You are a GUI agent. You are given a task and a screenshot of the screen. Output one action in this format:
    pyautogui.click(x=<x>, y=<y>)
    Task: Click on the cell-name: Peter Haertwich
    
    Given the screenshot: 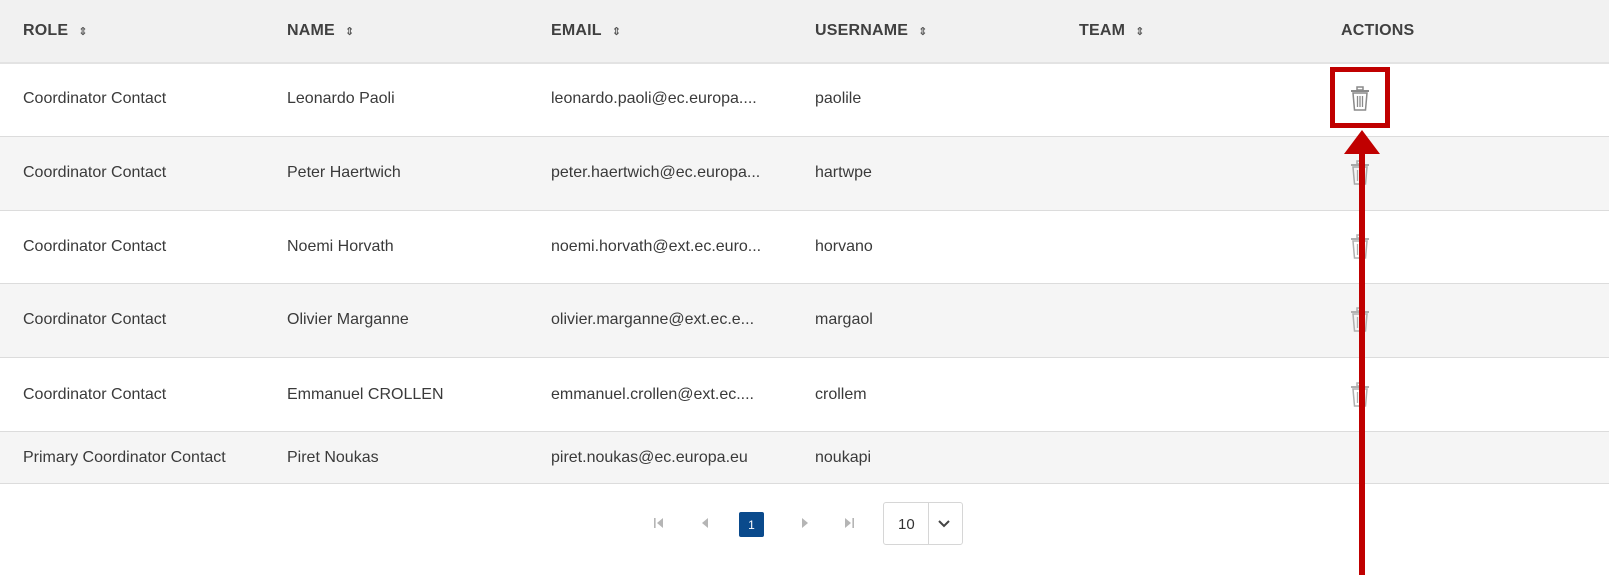 What is the action you would take?
    pyautogui.click(x=344, y=172)
    